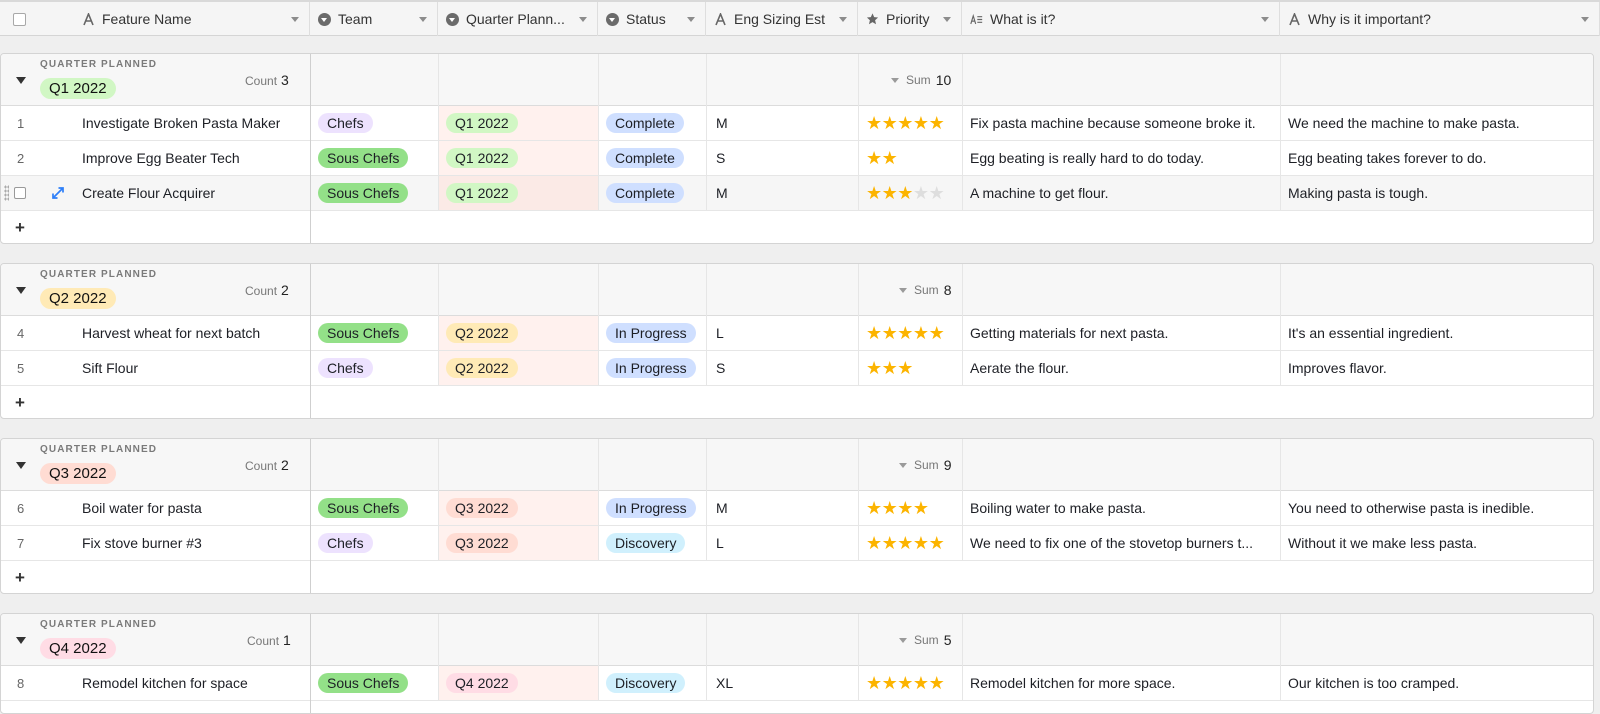  Describe the element at coordinates (1438, 193) in the screenshot. I see `why-important-cell: Making pasta is tough.` at that location.